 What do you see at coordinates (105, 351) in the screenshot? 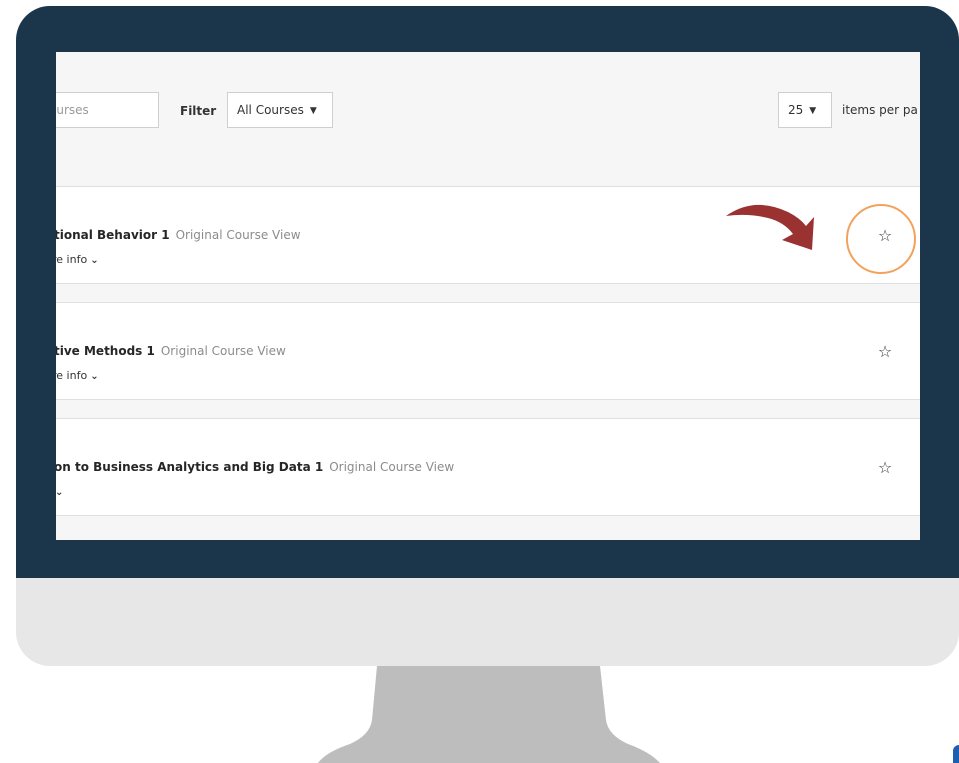
I see `course-name: tive Methods 1` at bounding box center [105, 351].